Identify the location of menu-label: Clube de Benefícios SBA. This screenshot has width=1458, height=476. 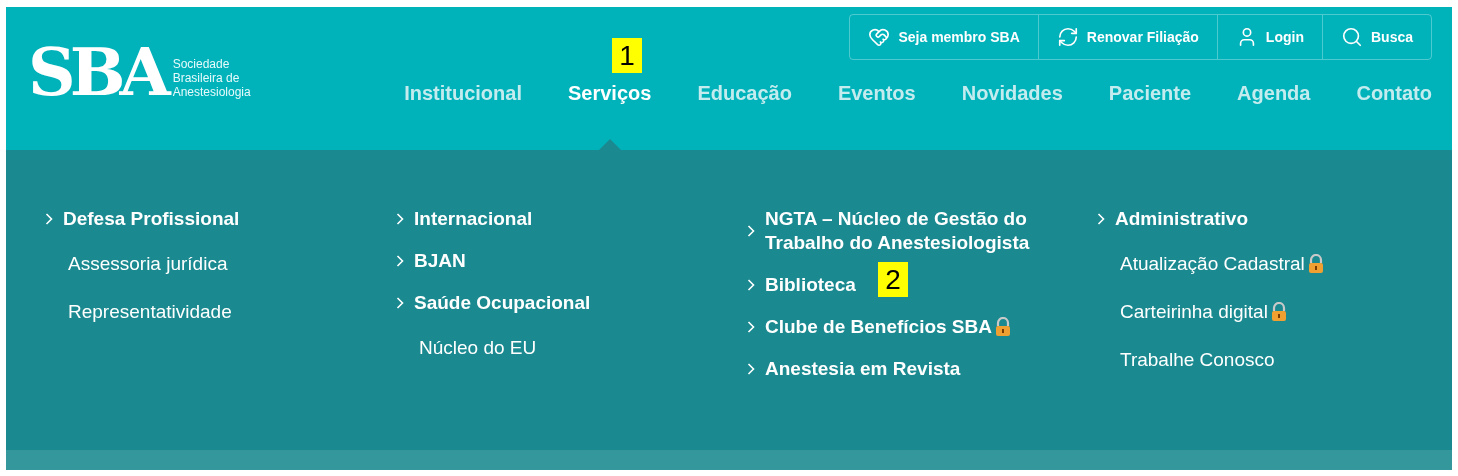
(878, 327).